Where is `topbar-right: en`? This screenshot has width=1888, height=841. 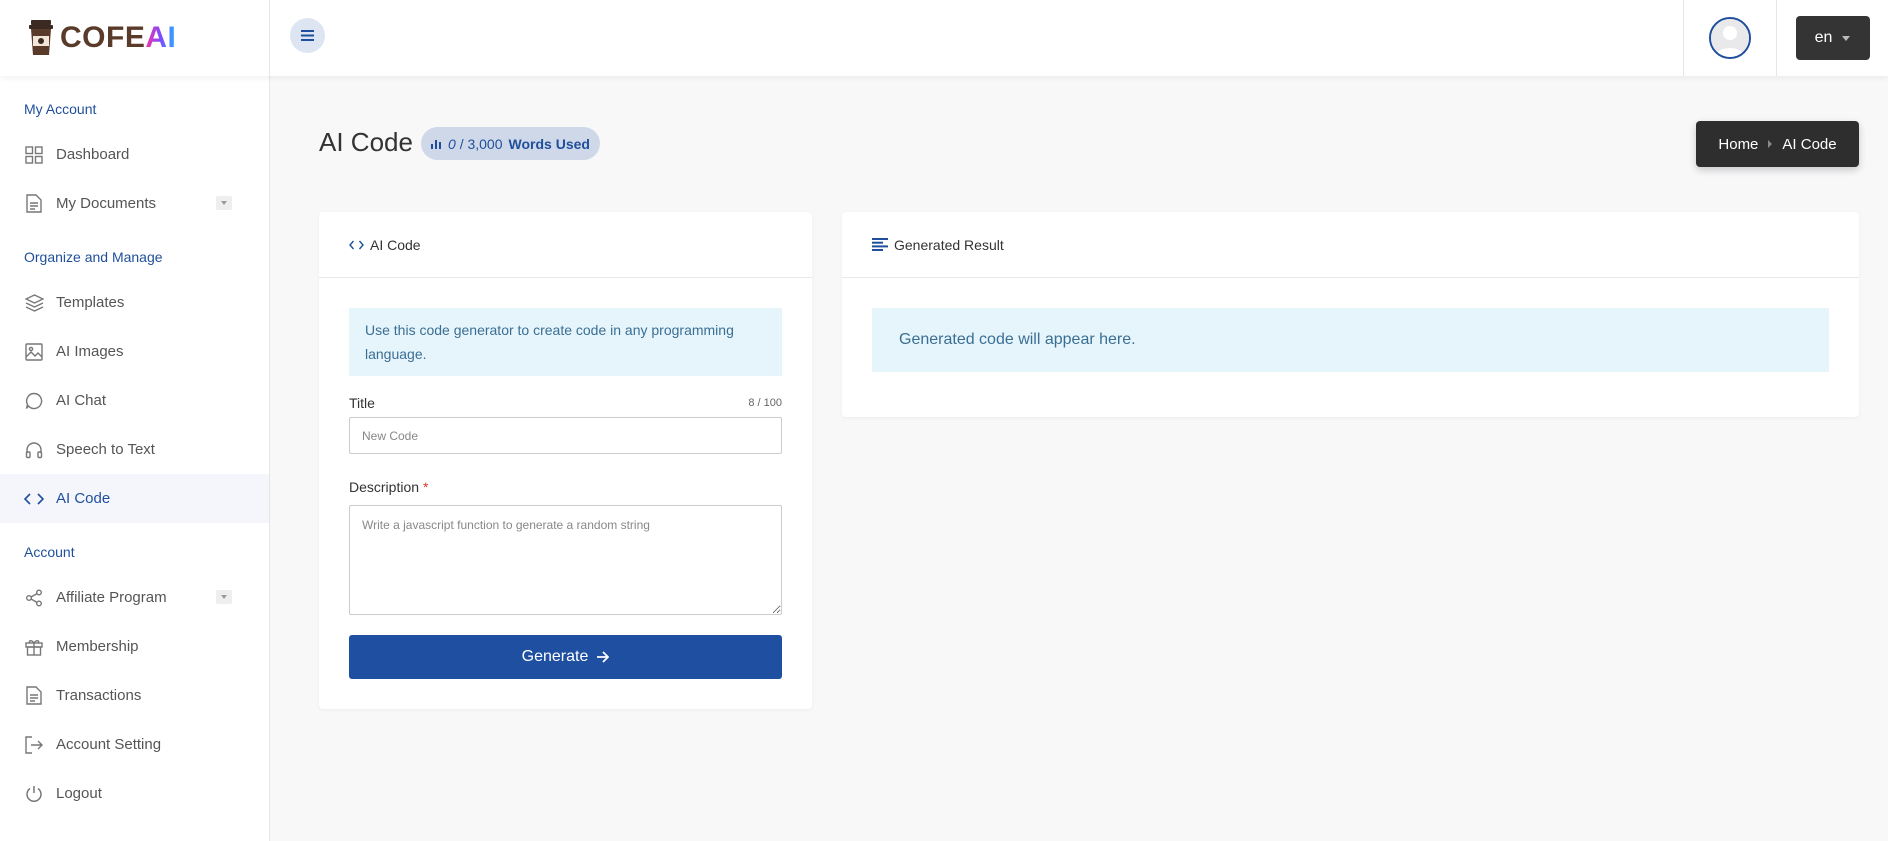 topbar-right: en is located at coordinates (1785, 38).